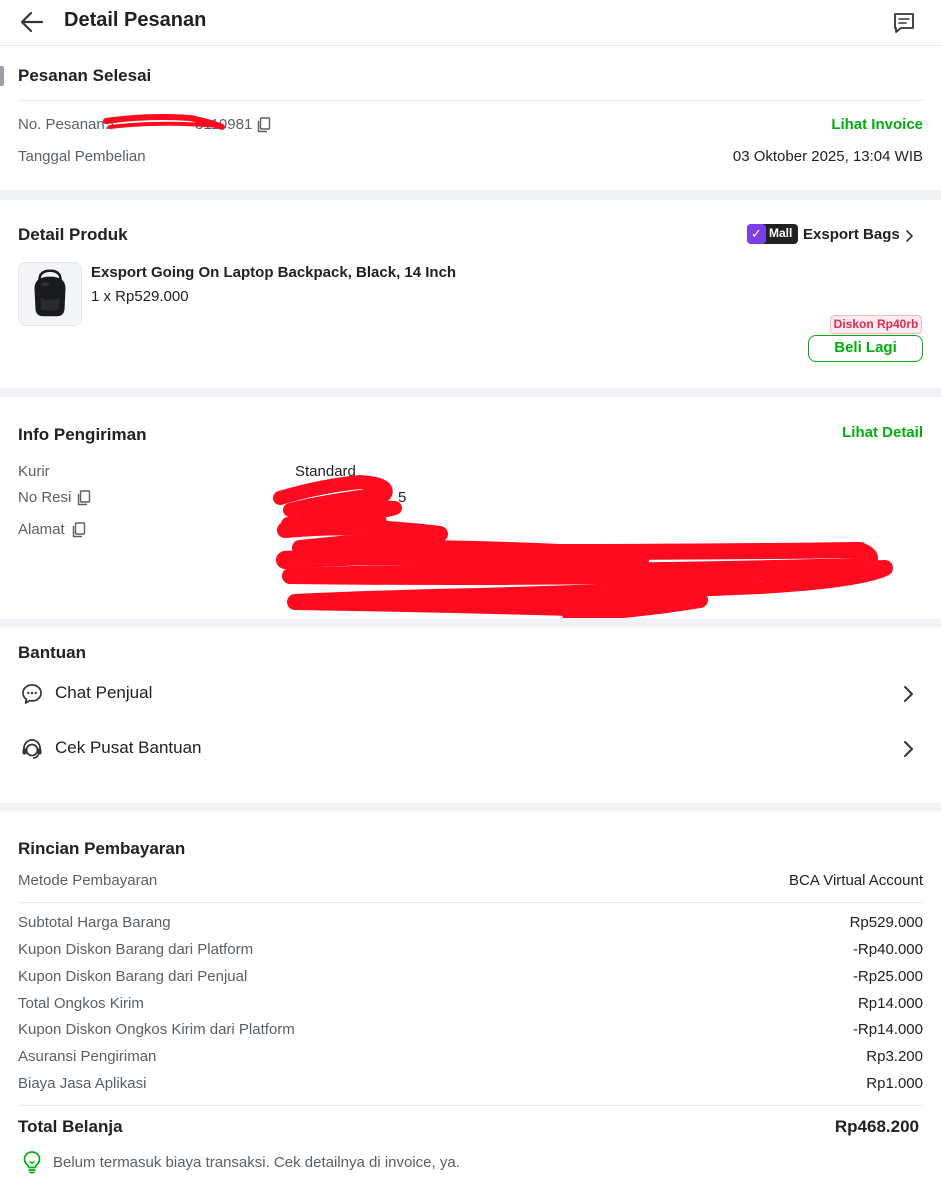 This screenshot has height=1200, width=941. What do you see at coordinates (110, 124) in the screenshot?
I see `order-number-prefix: 5` at bounding box center [110, 124].